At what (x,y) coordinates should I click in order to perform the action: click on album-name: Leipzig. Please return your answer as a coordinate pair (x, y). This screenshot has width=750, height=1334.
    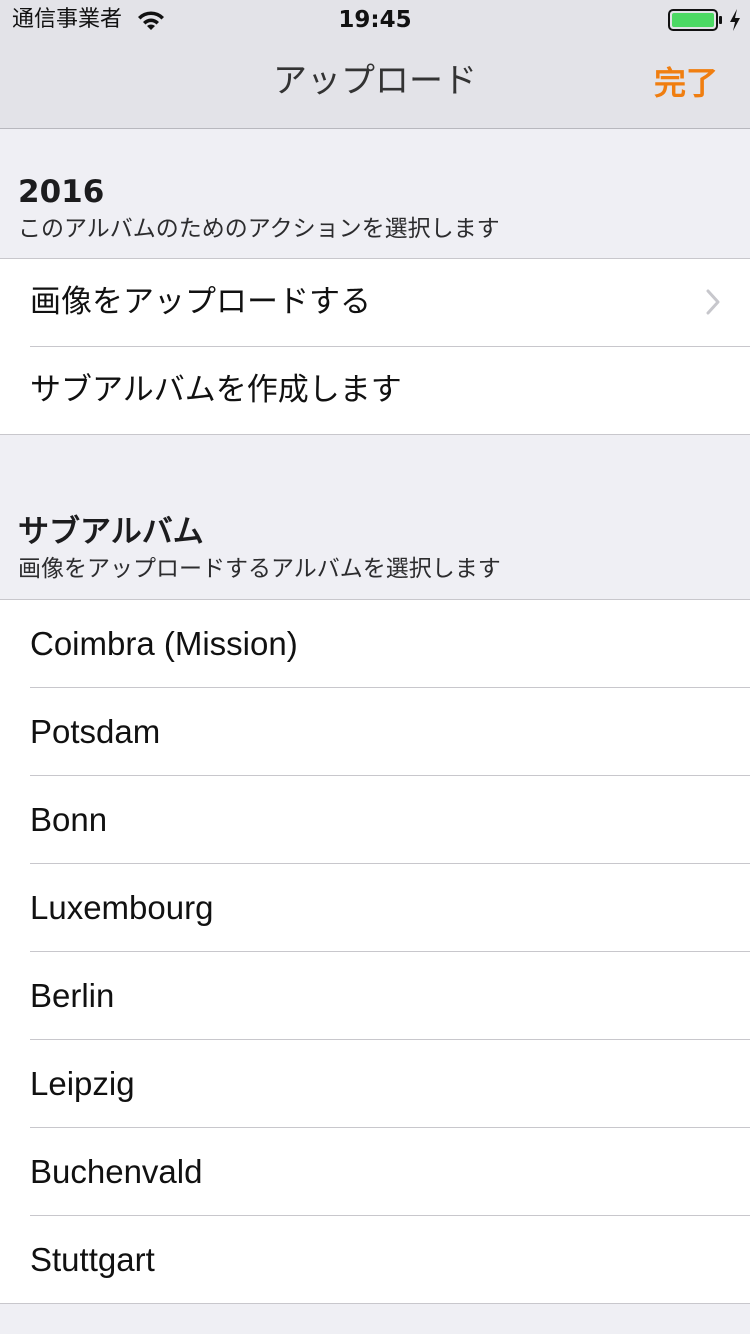
    Looking at the image, I should click on (82, 1083).